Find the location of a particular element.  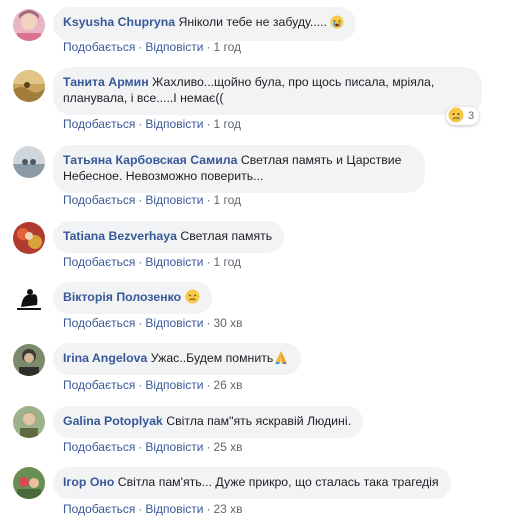

comment-actions: Подобається · Відповісти · 25 хв is located at coordinates (153, 447).